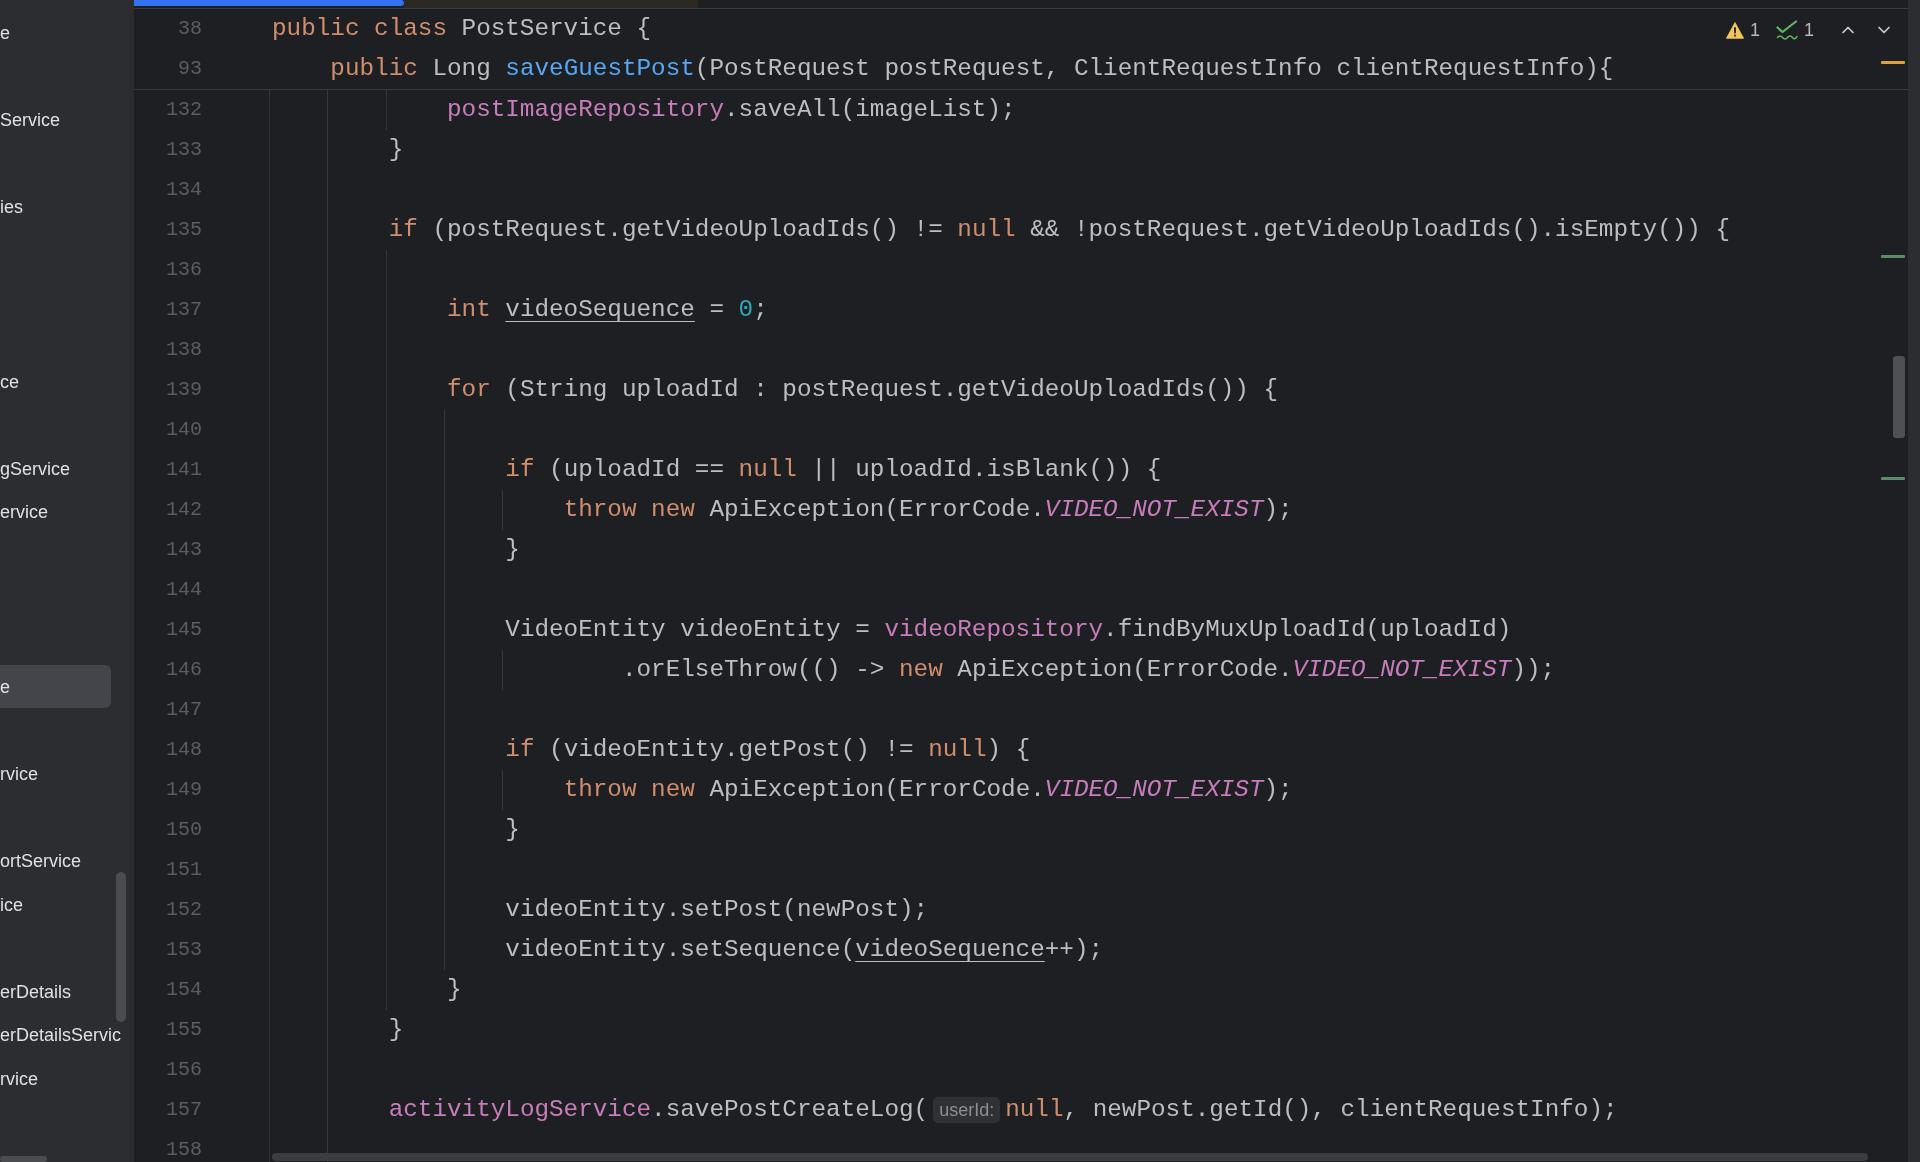  Describe the element at coordinates (30, 120) in the screenshot. I see `tree-item: Service` at that location.